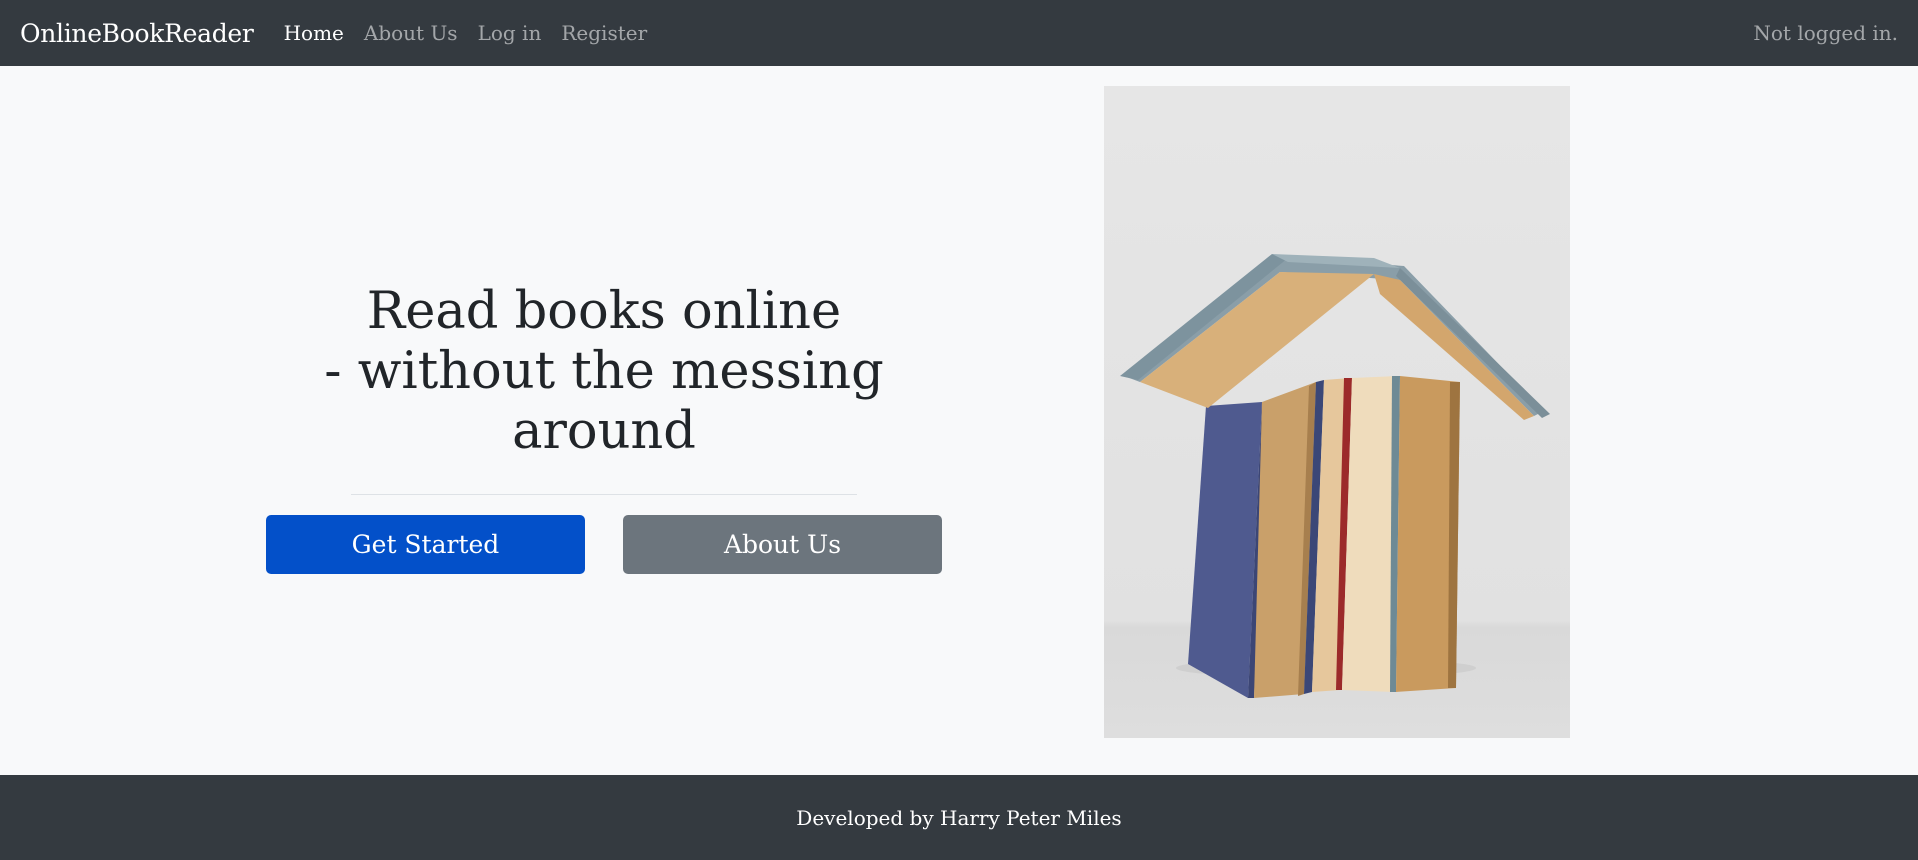  I want to click on page-footer: Developed by Harry Peter Miles, so click(959, 817).